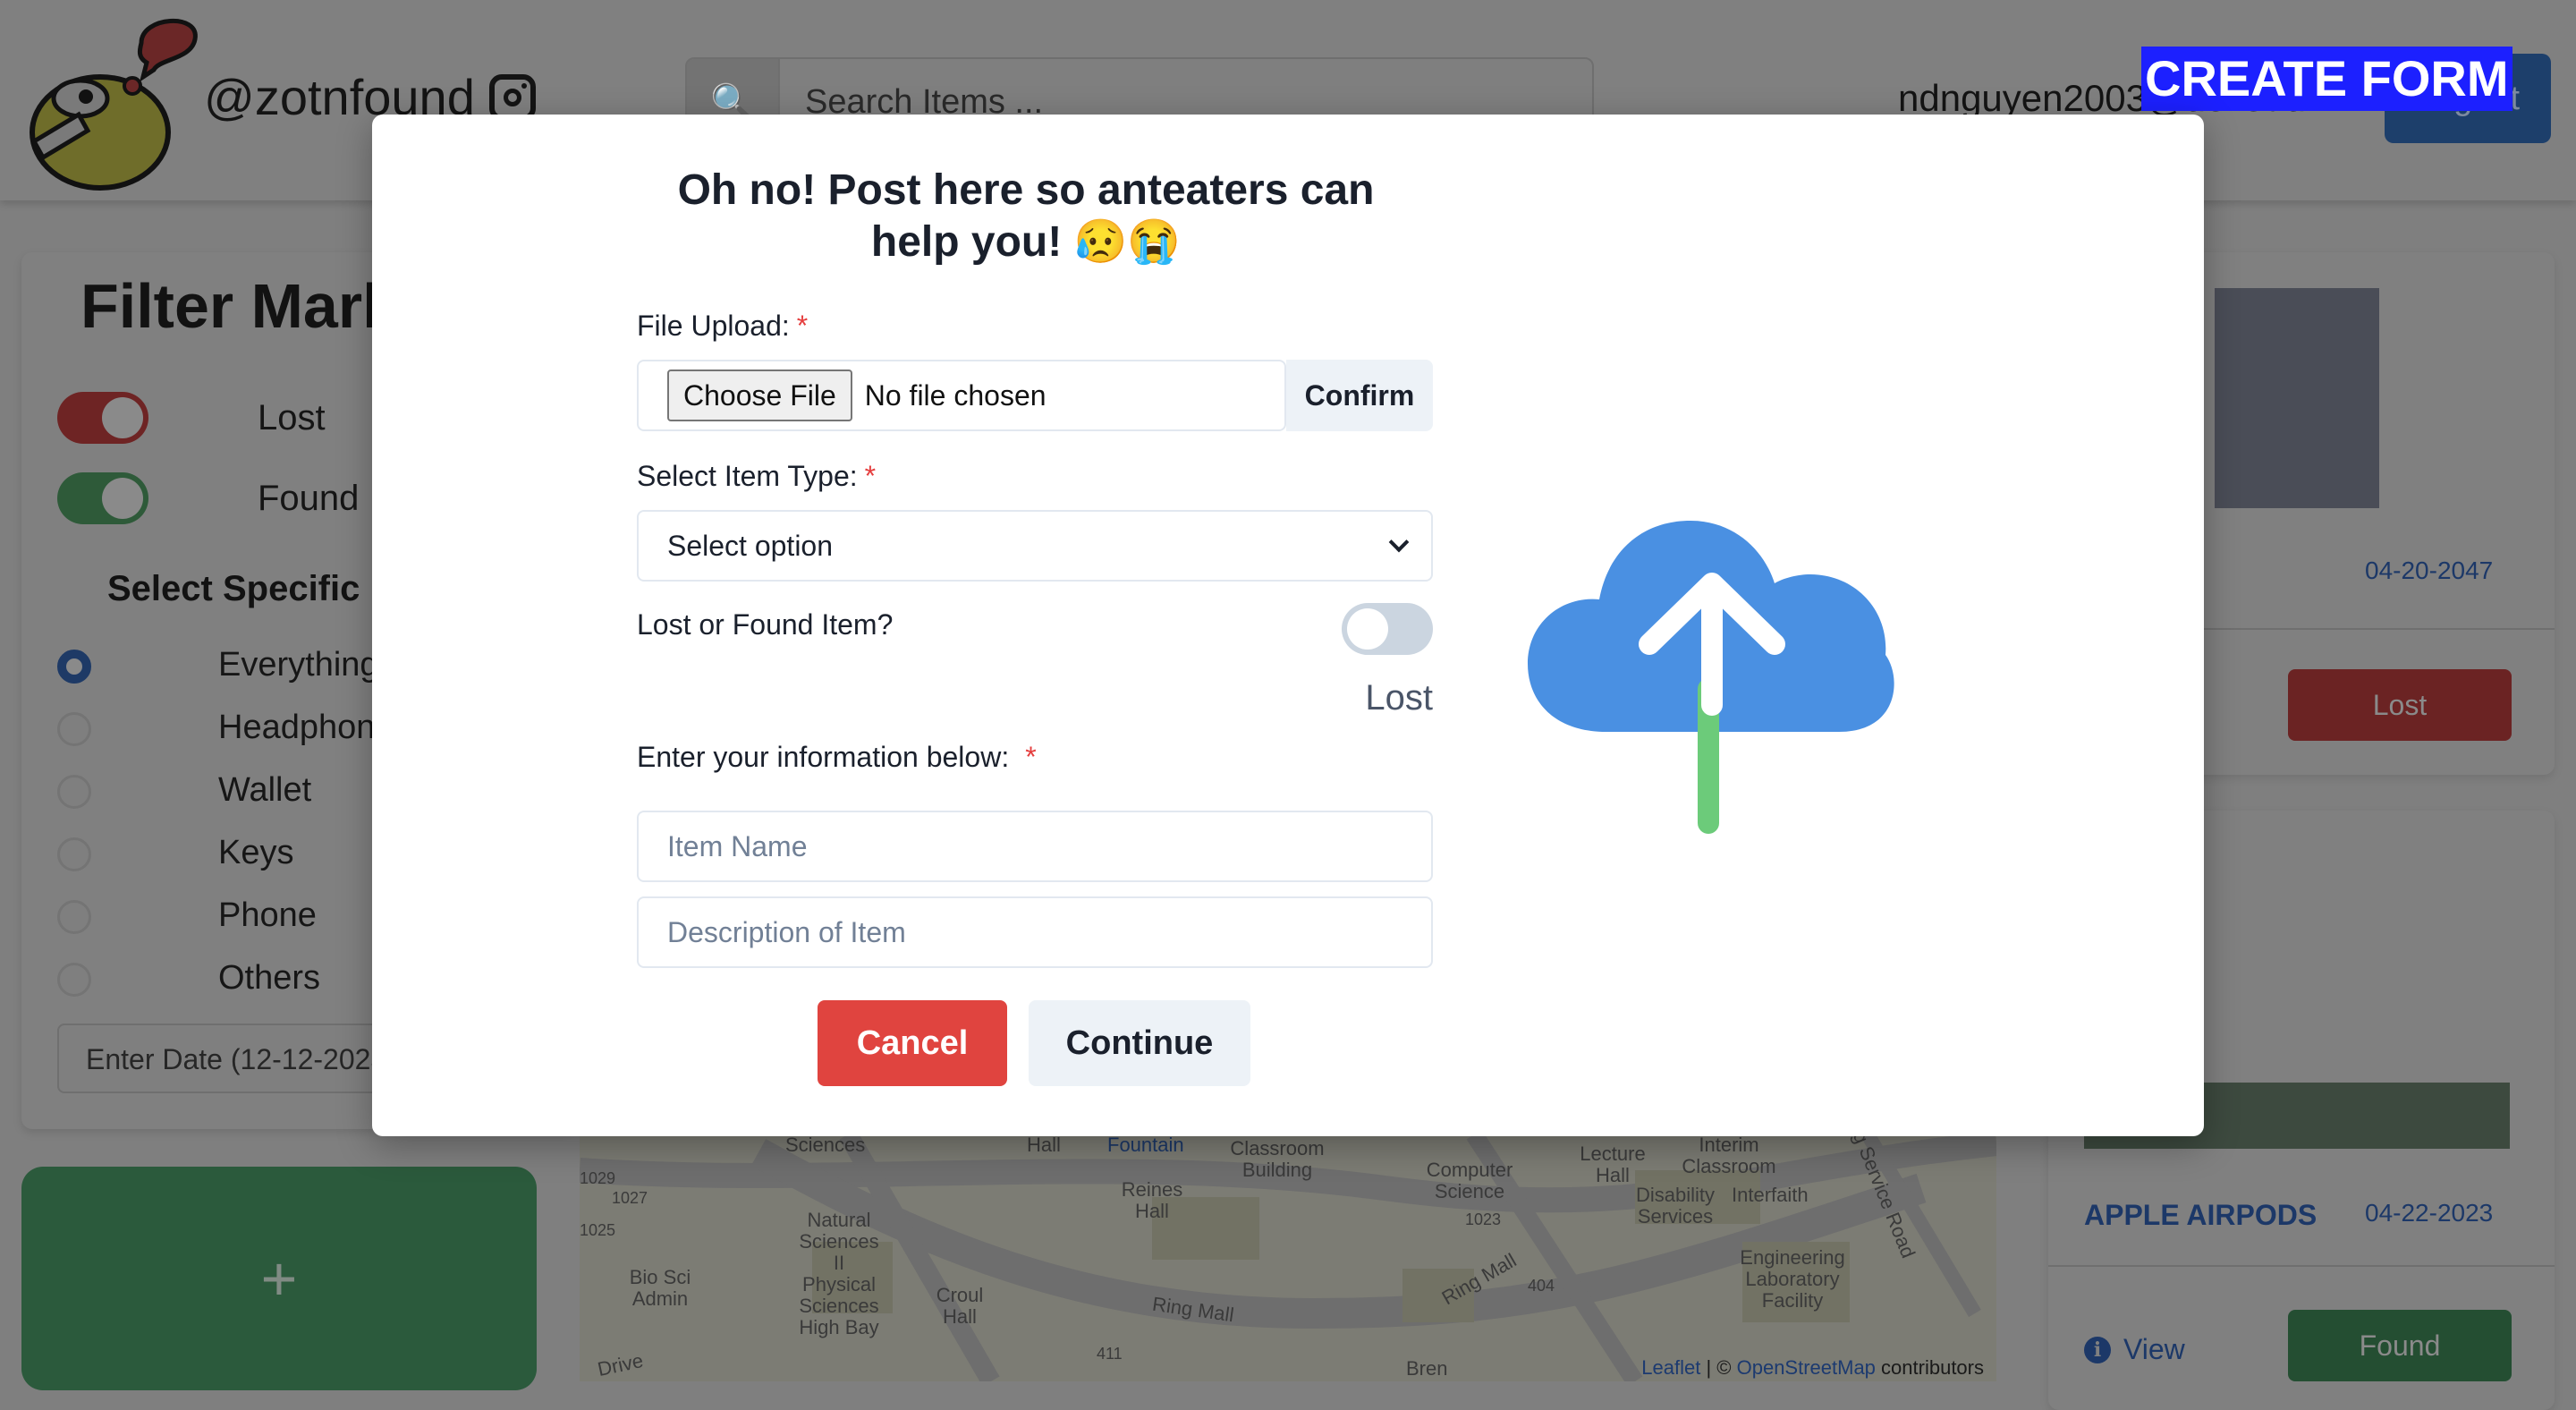  Describe the element at coordinates (1044, 1145) in the screenshot. I see `map-label: Hall` at that location.